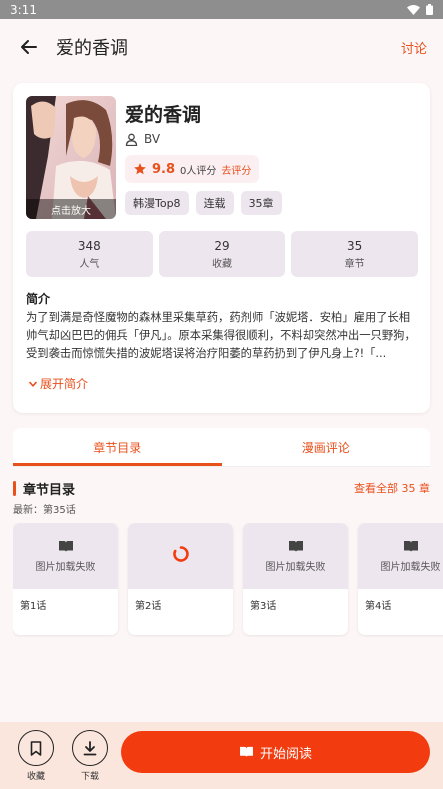 Image resolution: width=443 pixels, height=789 pixels. What do you see at coordinates (148, 606) in the screenshot?
I see `chapter-name: 第2话` at bounding box center [148, 606].